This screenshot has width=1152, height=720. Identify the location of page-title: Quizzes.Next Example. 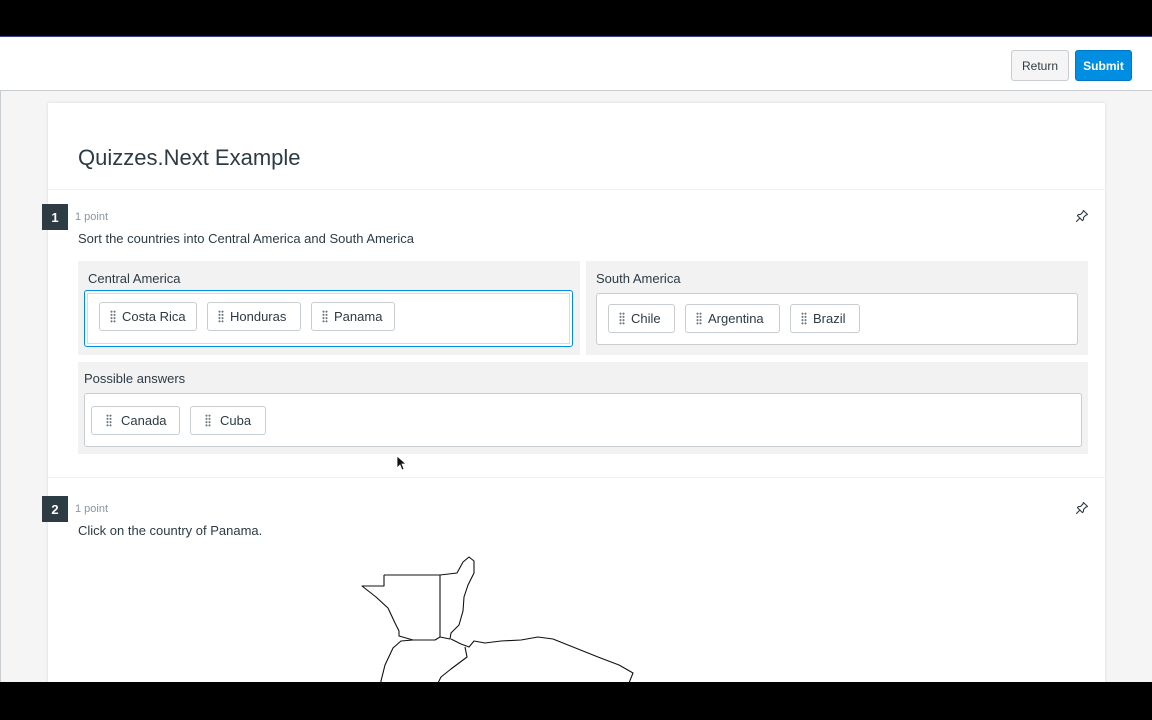
(189, 157).